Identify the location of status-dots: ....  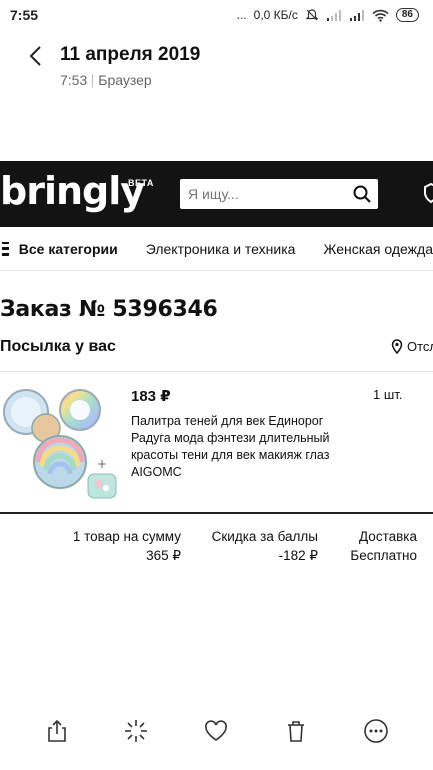
(241, 15).